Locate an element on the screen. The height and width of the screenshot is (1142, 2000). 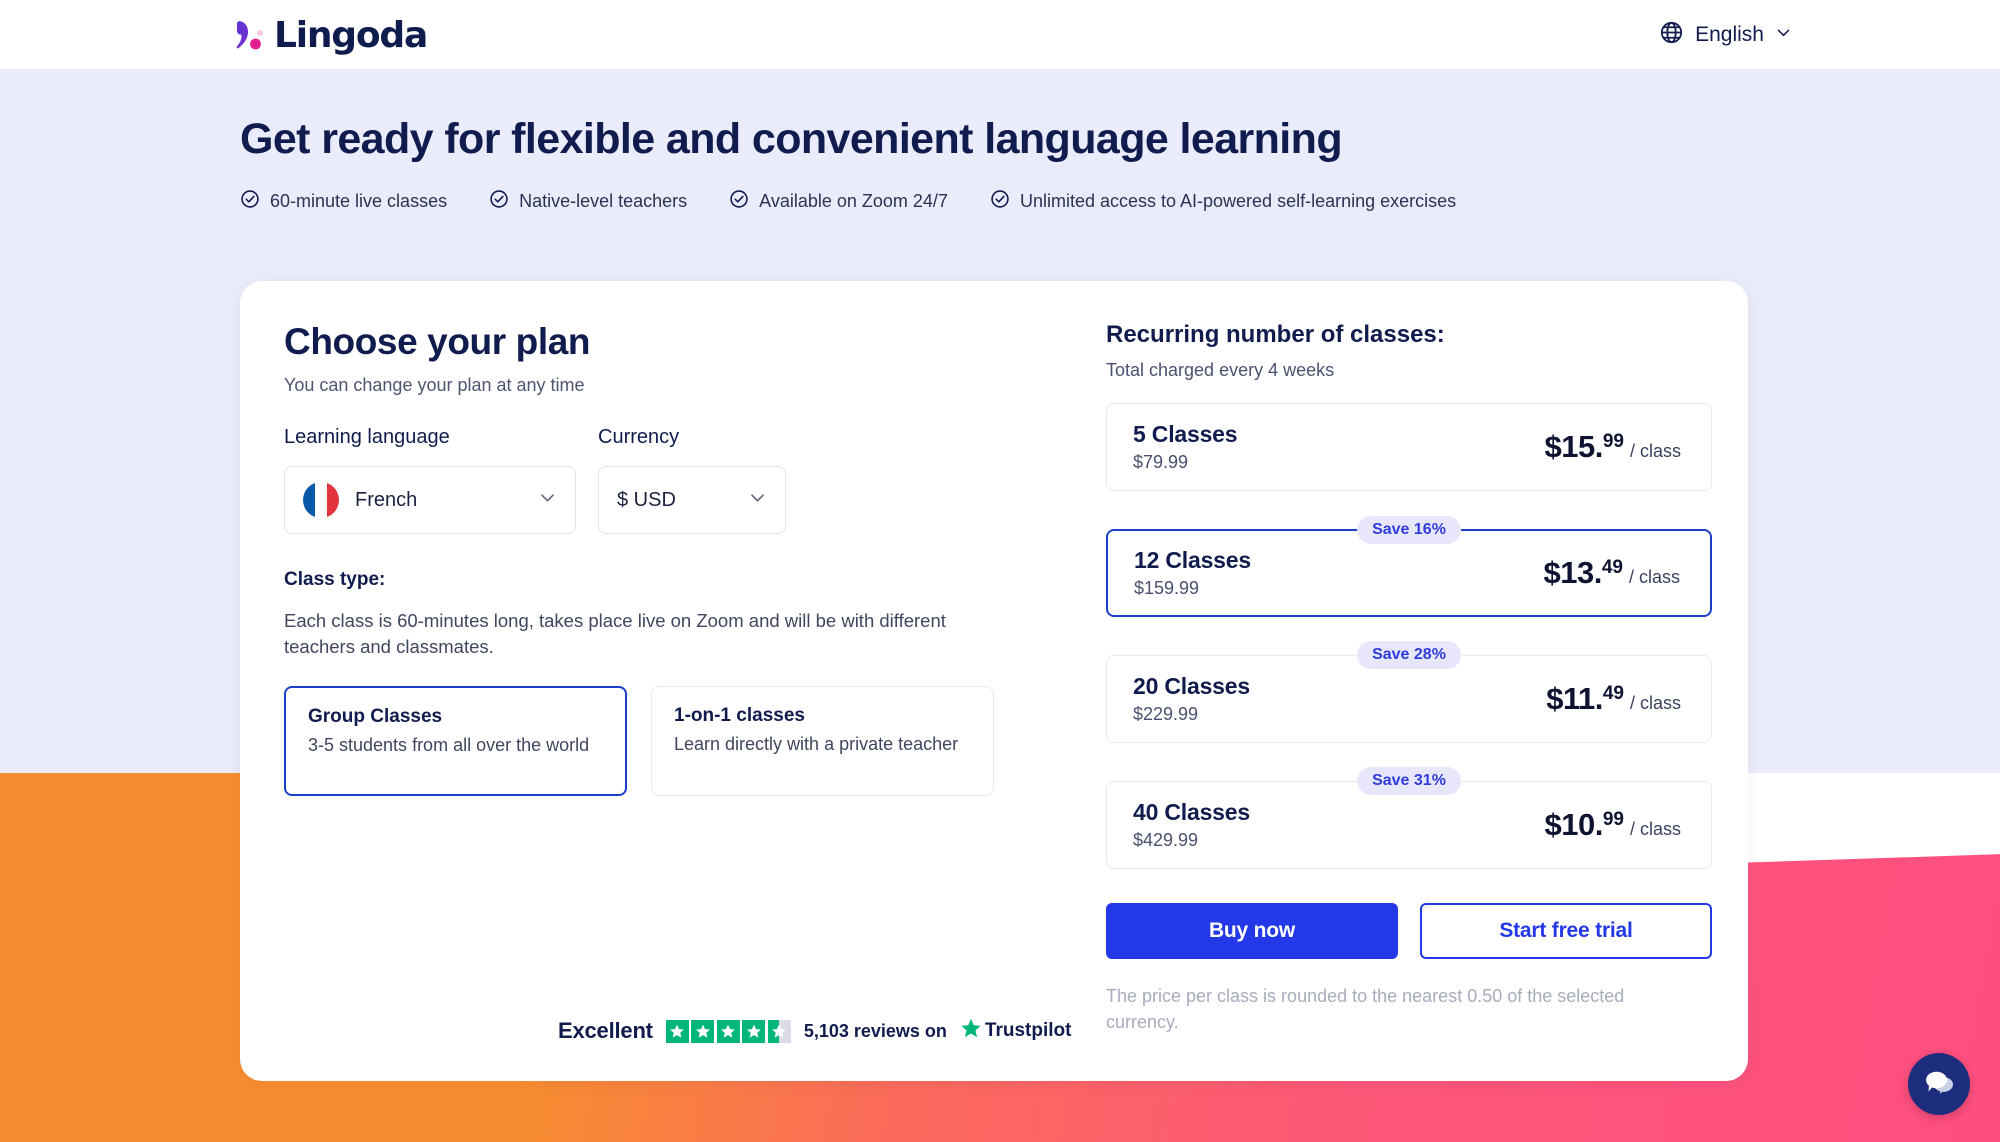
trustpilot-stars is located at coordinates (728, 1031).